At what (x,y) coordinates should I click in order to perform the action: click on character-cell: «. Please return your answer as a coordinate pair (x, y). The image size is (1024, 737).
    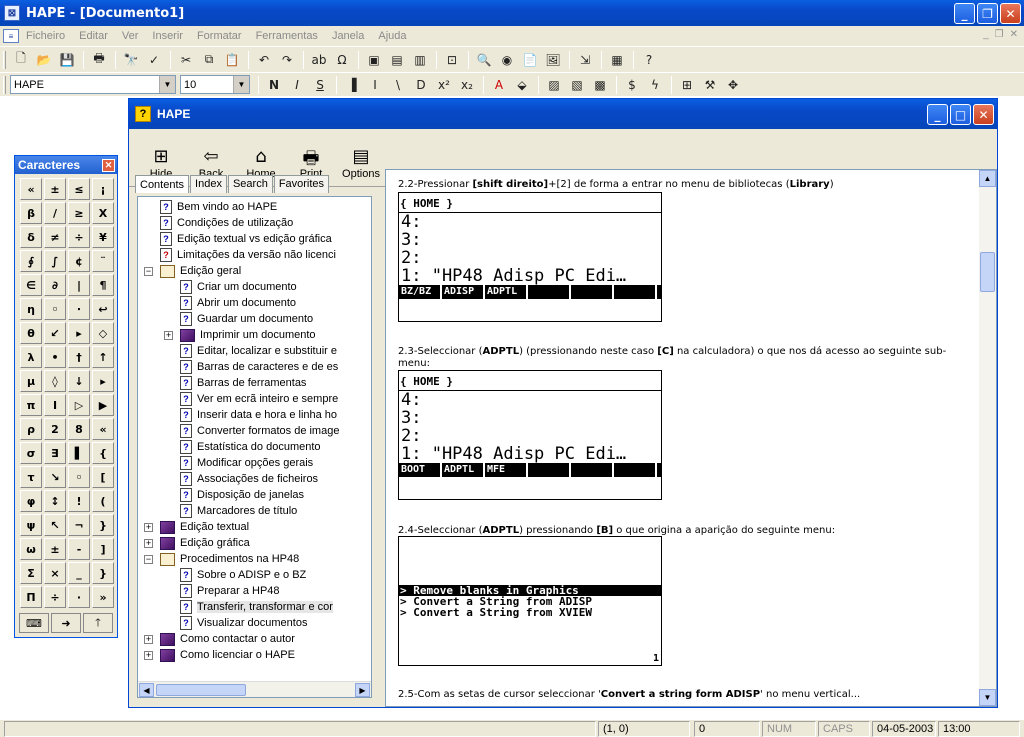
    Looking at the image, I should click on (31, 189).